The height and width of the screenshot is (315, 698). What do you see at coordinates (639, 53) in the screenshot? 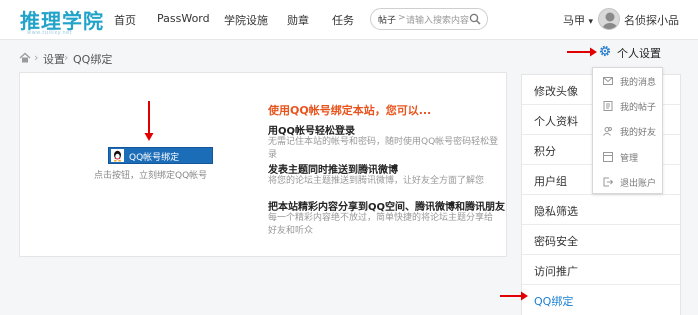
I see `personal-settings-link: 个人设置` at bounding box center [639, 53].